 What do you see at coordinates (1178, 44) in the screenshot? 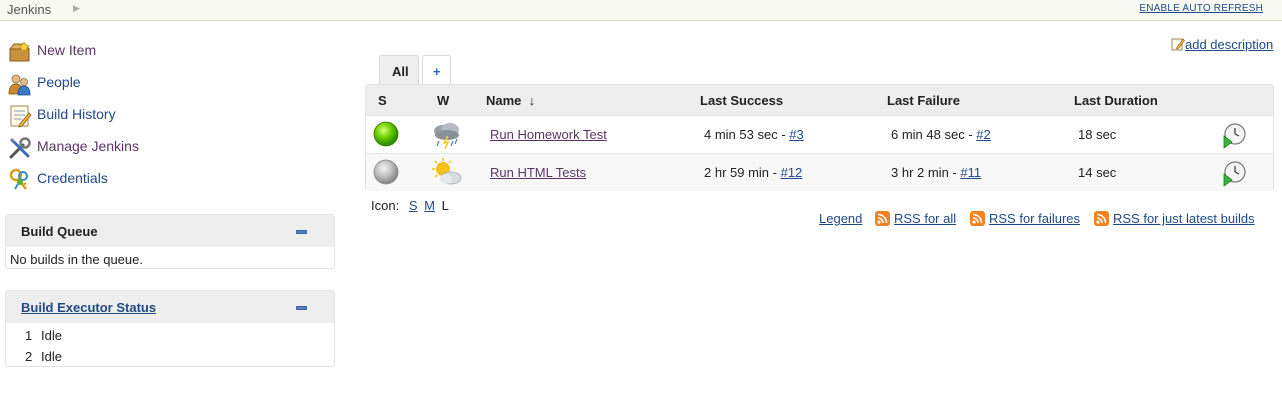
I see `edit-description-icon` at bounding box center [1178, 44].